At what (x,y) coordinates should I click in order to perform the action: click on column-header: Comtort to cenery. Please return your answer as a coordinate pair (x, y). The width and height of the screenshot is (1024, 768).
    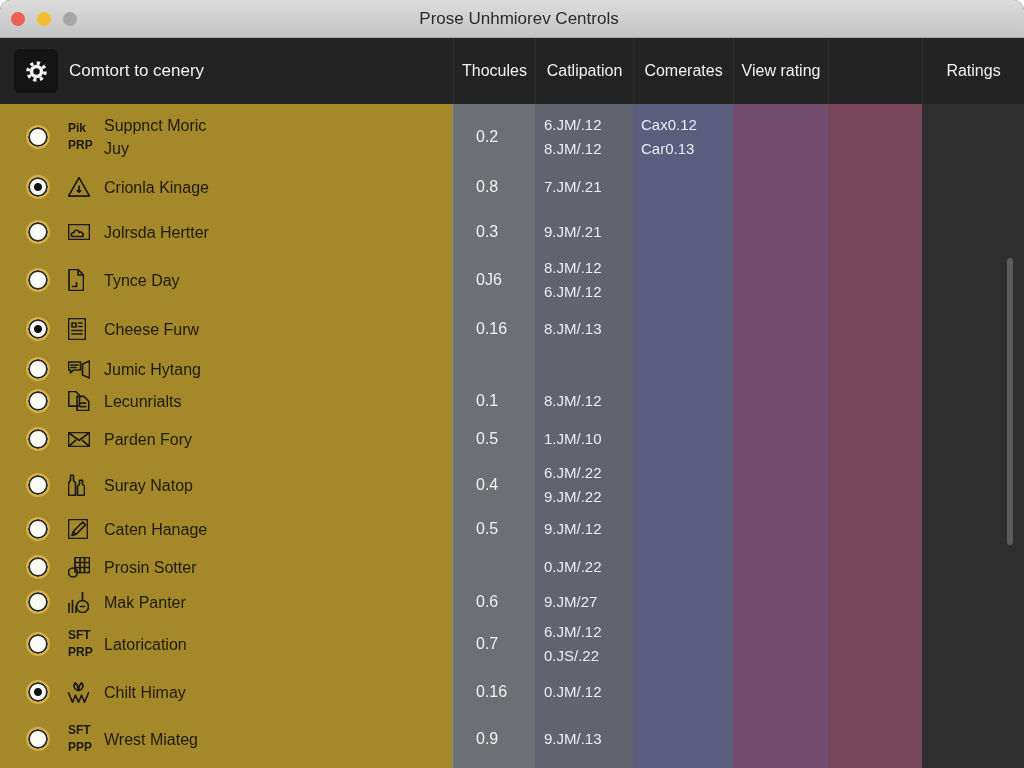
    Looking at the image, I should click on (137, 71).